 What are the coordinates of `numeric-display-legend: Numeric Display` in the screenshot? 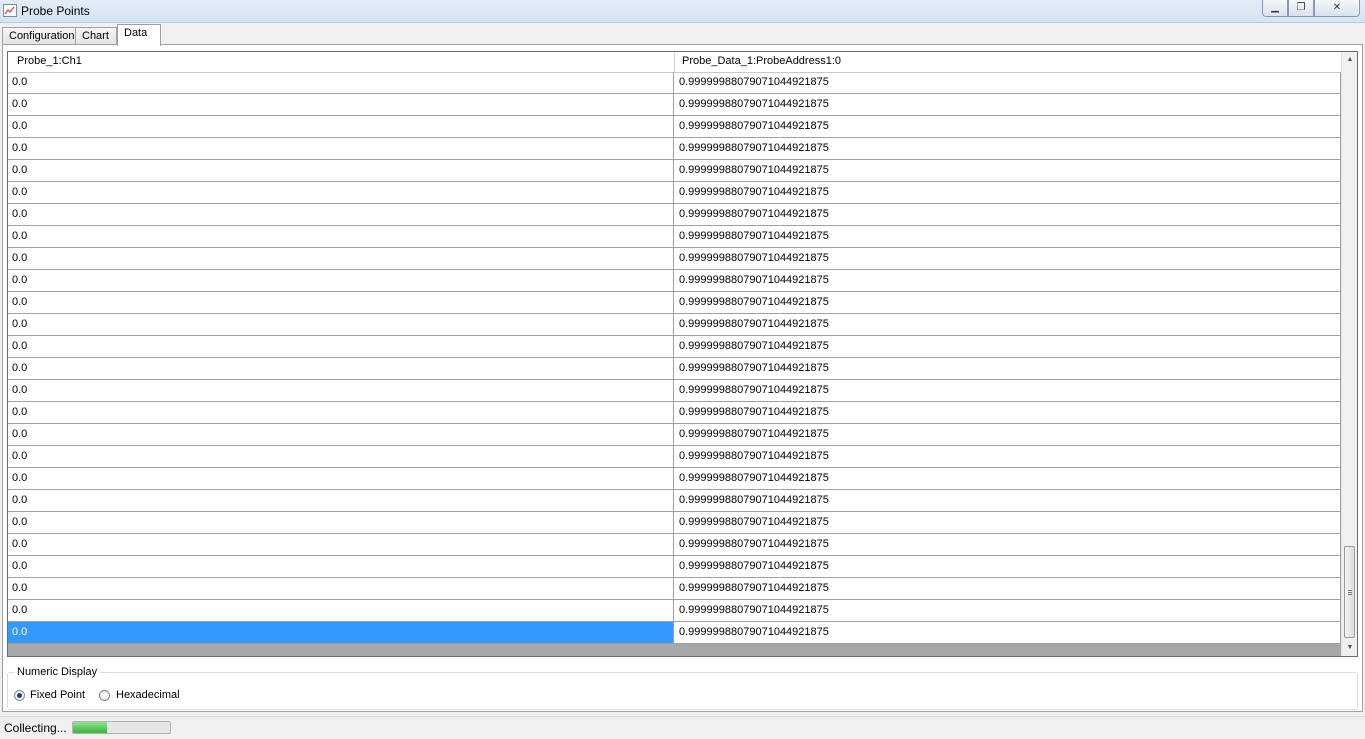 It's located at (57, 672).